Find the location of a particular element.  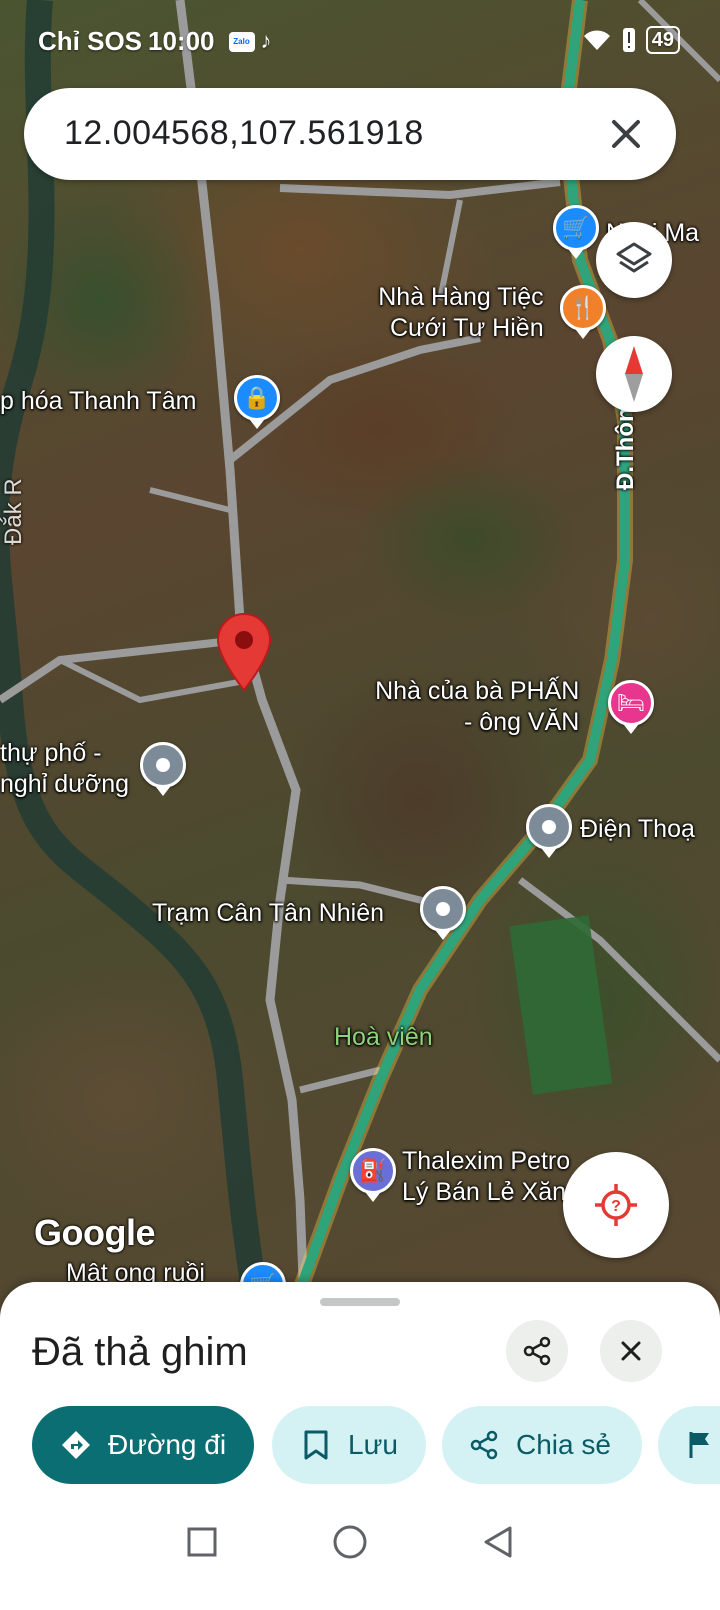

directions-icon is located at coordinates (76, 1445).